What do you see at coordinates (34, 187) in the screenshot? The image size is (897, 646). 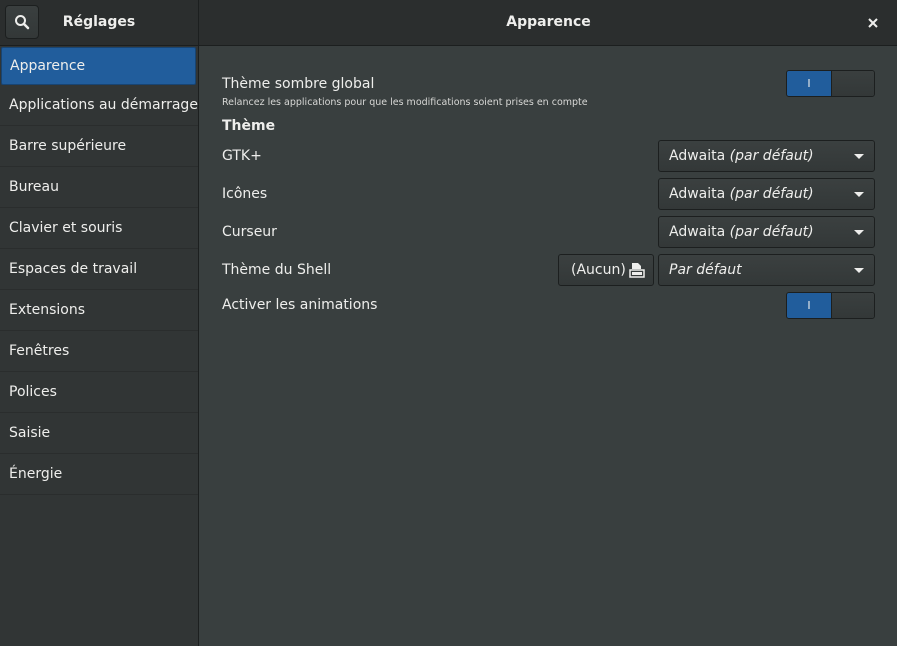 I see `sidebar-item-label: Bureau` at bounding box center [34, 187].